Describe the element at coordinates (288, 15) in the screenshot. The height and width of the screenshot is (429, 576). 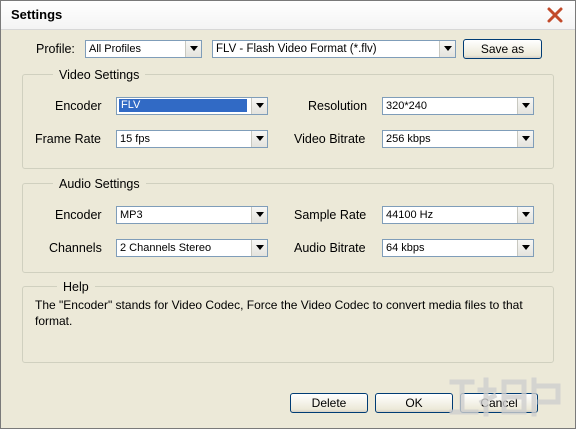
I see `title-bar: Settings` at that location.